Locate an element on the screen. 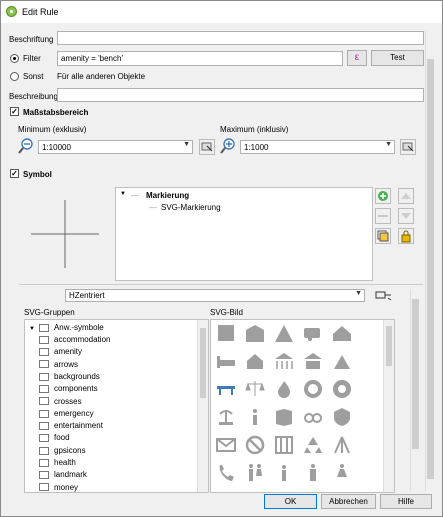  svg-symbol-hotel-icon is located at coordinates (255, 333).